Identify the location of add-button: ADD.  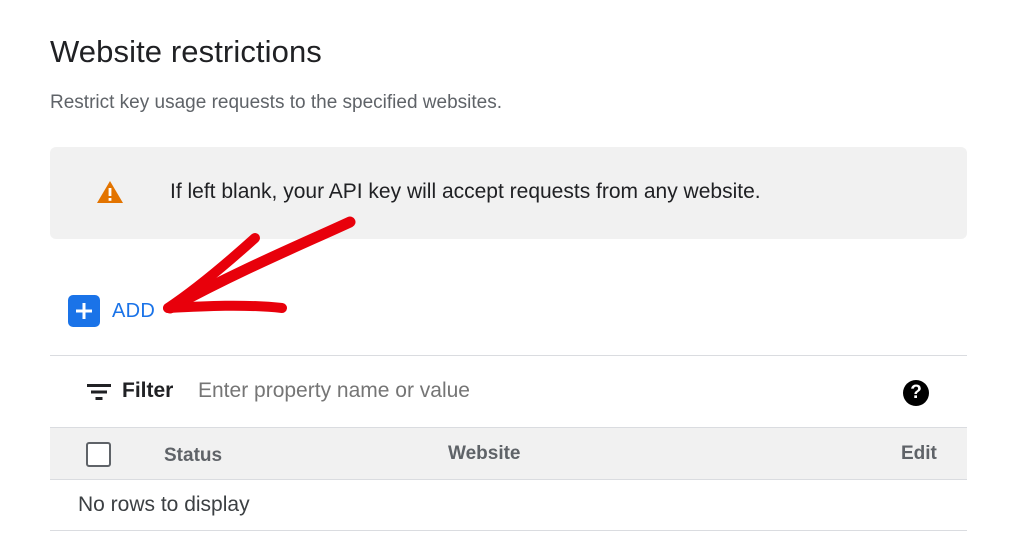
(111, 311).